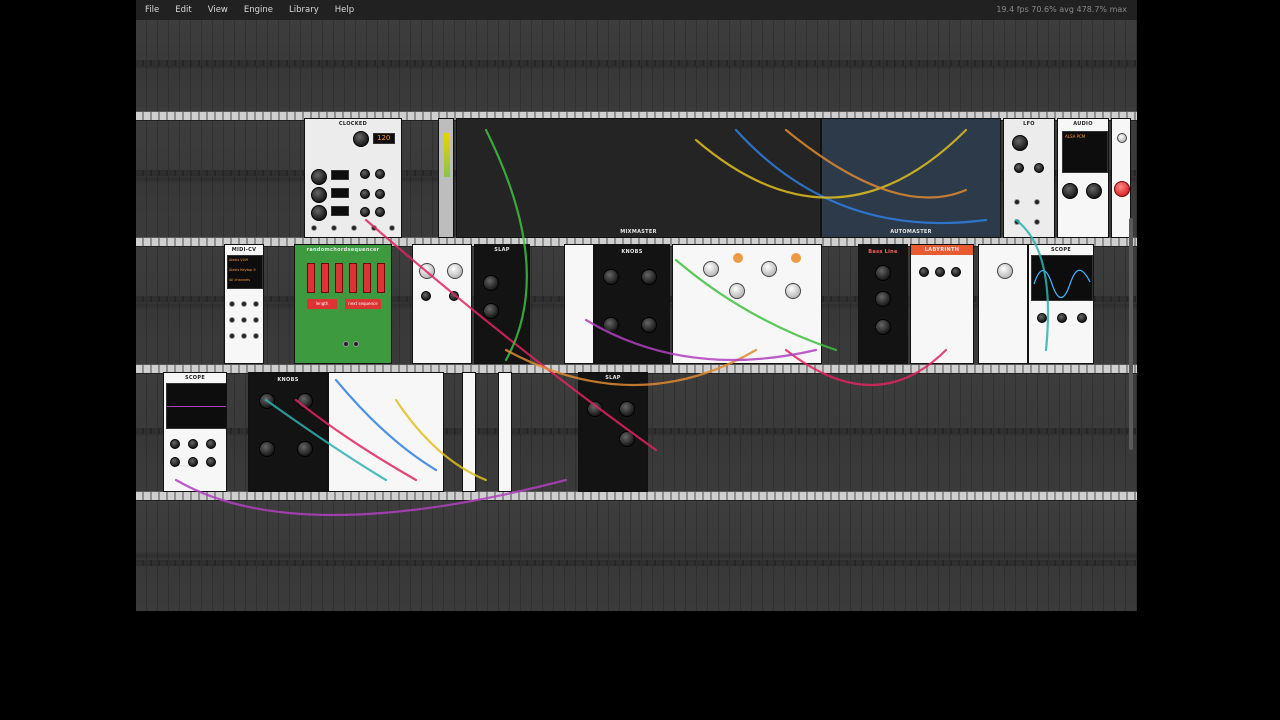 This screenshot has height=720, width=1280. What do you see at coordinates (446, 178) in the screenshot?
I see `module-vu-meter` at bounding box center [446, 178].